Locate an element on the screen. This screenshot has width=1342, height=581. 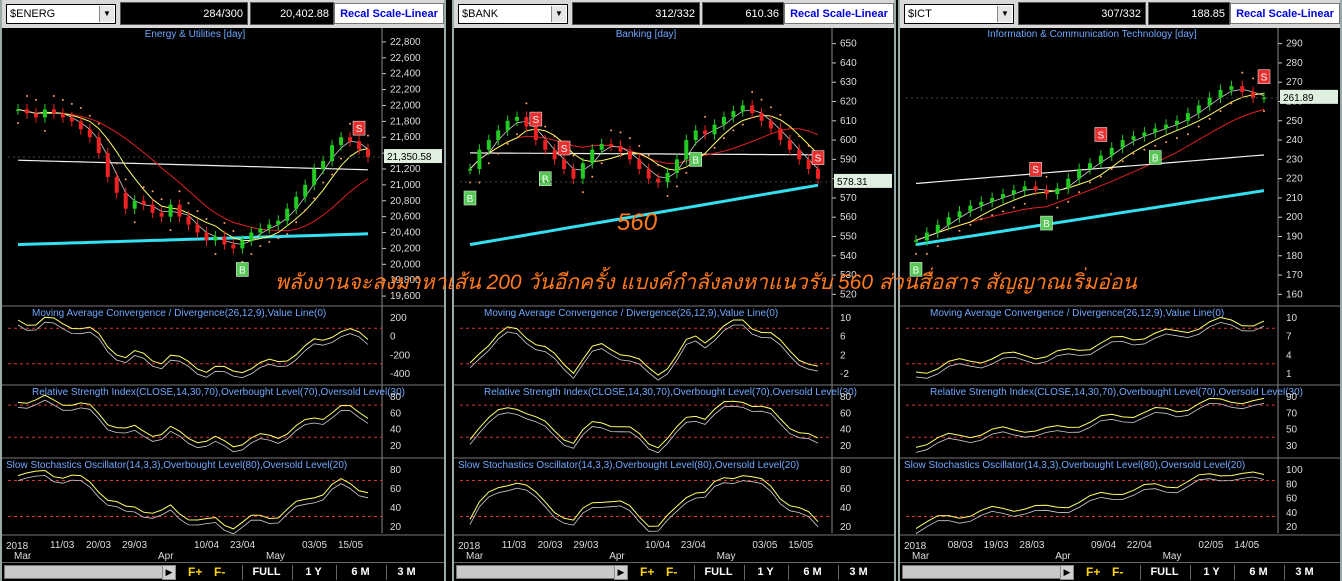
price-tick-label: 270 is located at coordinates (1294, 82).